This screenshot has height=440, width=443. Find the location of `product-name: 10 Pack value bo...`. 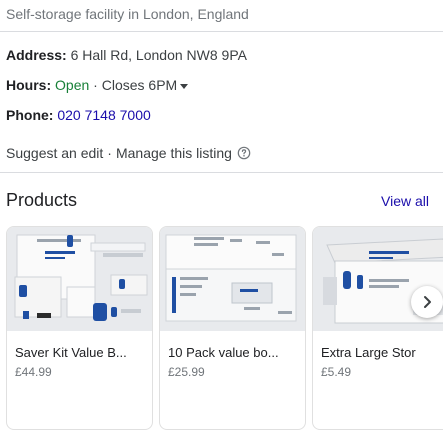

product-name: 10 Pack value bo... is located at coordinates (223, 352).